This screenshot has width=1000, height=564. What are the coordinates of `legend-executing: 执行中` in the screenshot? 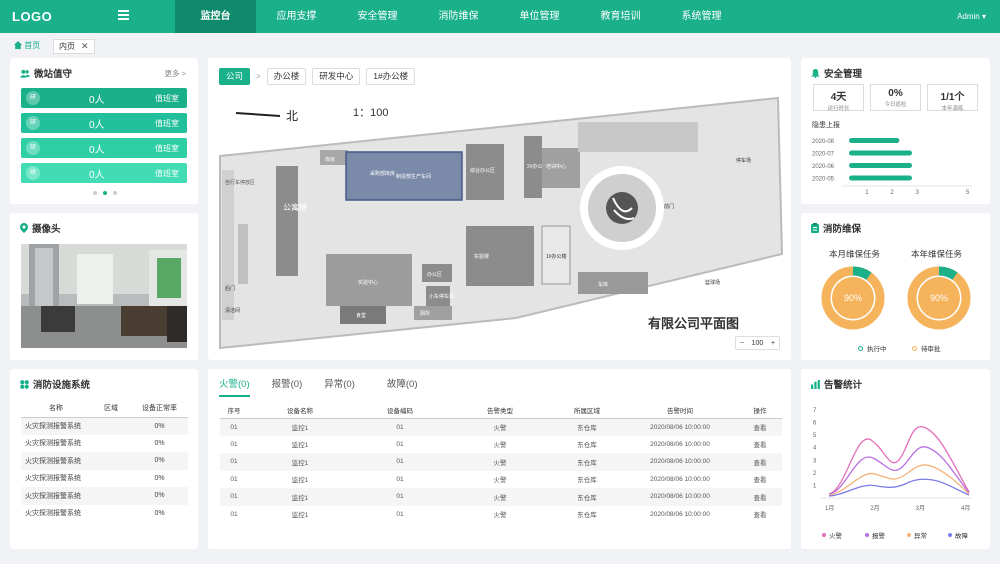 It's located at (872, 348).